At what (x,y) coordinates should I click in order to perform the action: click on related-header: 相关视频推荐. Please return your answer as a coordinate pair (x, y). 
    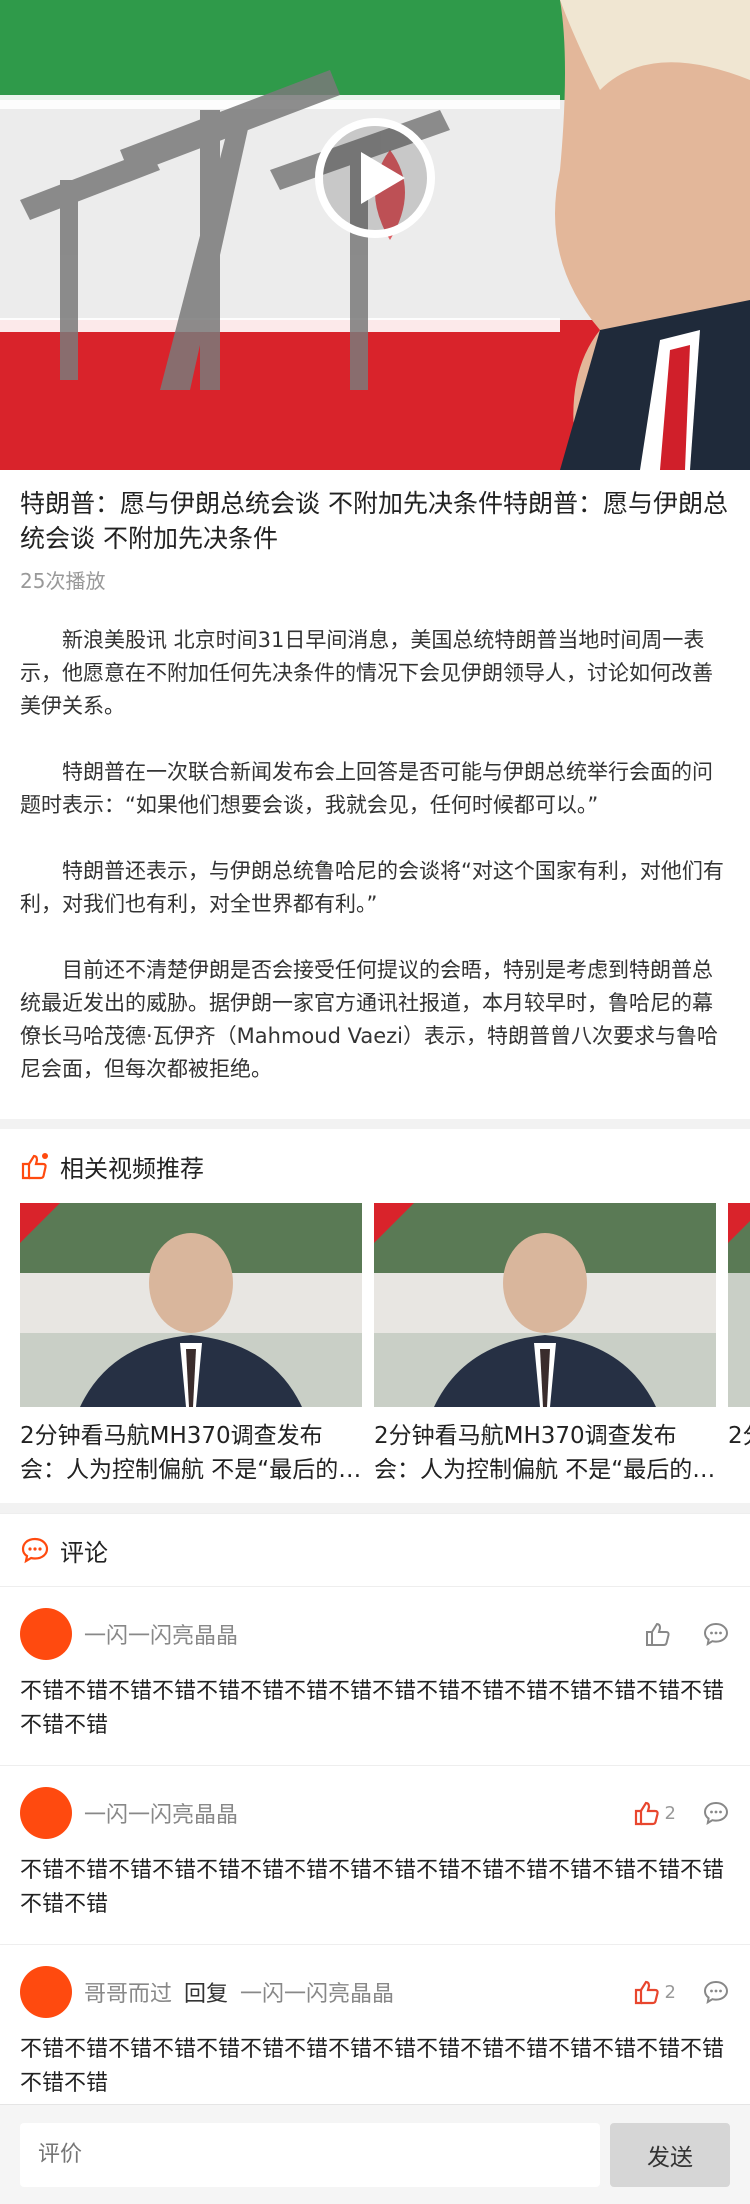
    Looking at the image, I should click on (375, 1166).